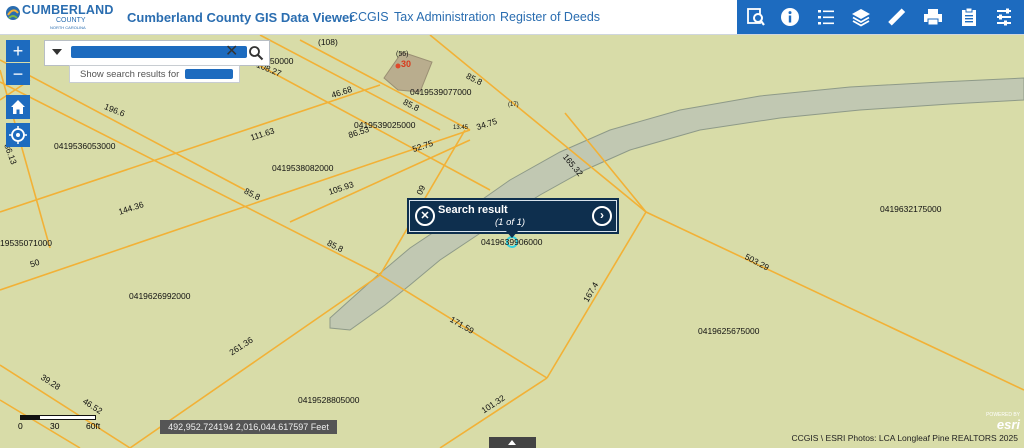  I want to click on dimension-label: (56), so click(402, 54).